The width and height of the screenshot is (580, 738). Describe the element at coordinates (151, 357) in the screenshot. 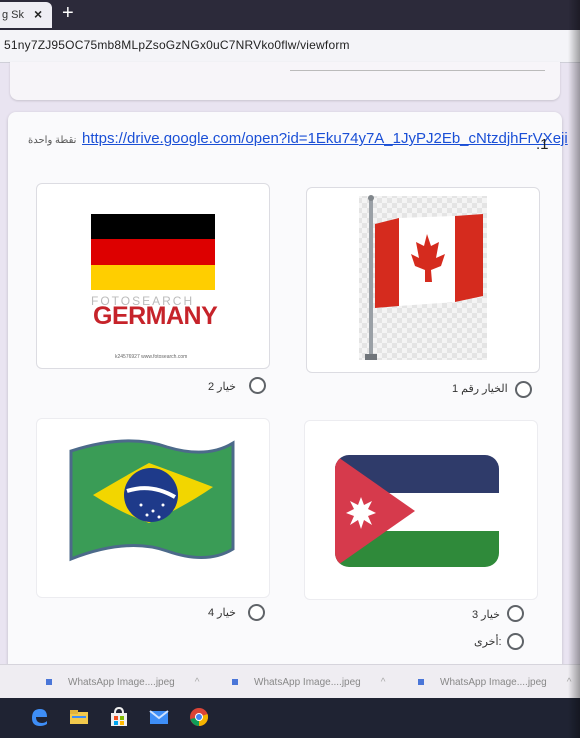

I see `image-credit: k24576927 www.fotosearch.com` at that location.